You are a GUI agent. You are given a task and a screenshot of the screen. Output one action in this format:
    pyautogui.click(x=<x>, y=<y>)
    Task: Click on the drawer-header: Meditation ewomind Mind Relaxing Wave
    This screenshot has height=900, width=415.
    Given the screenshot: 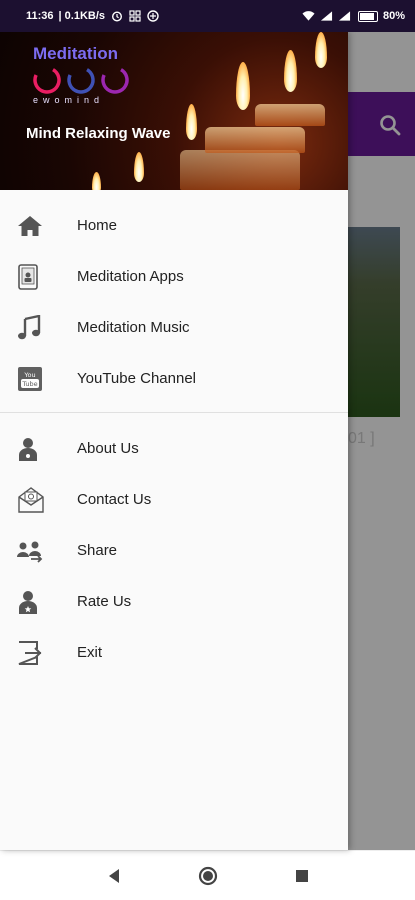 What is the action you would take?
    pyautogui.click(x=174, y=111)
    